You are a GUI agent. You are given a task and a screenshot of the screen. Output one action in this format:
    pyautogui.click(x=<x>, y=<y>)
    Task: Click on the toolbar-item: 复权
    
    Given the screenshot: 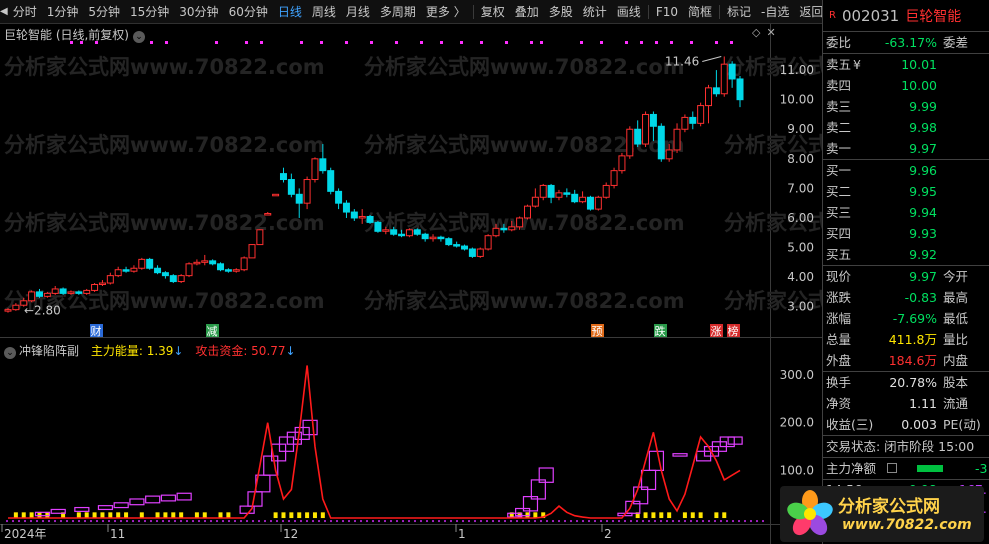 What is the action you would take?
    pyautogui.click(x=493, y=12)
    